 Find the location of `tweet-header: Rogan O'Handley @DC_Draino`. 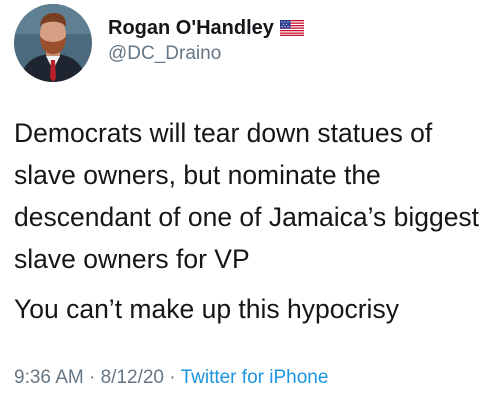

tweet-header: Rogan O'Handley @DC_Draino is located at coordinates (159, 43).